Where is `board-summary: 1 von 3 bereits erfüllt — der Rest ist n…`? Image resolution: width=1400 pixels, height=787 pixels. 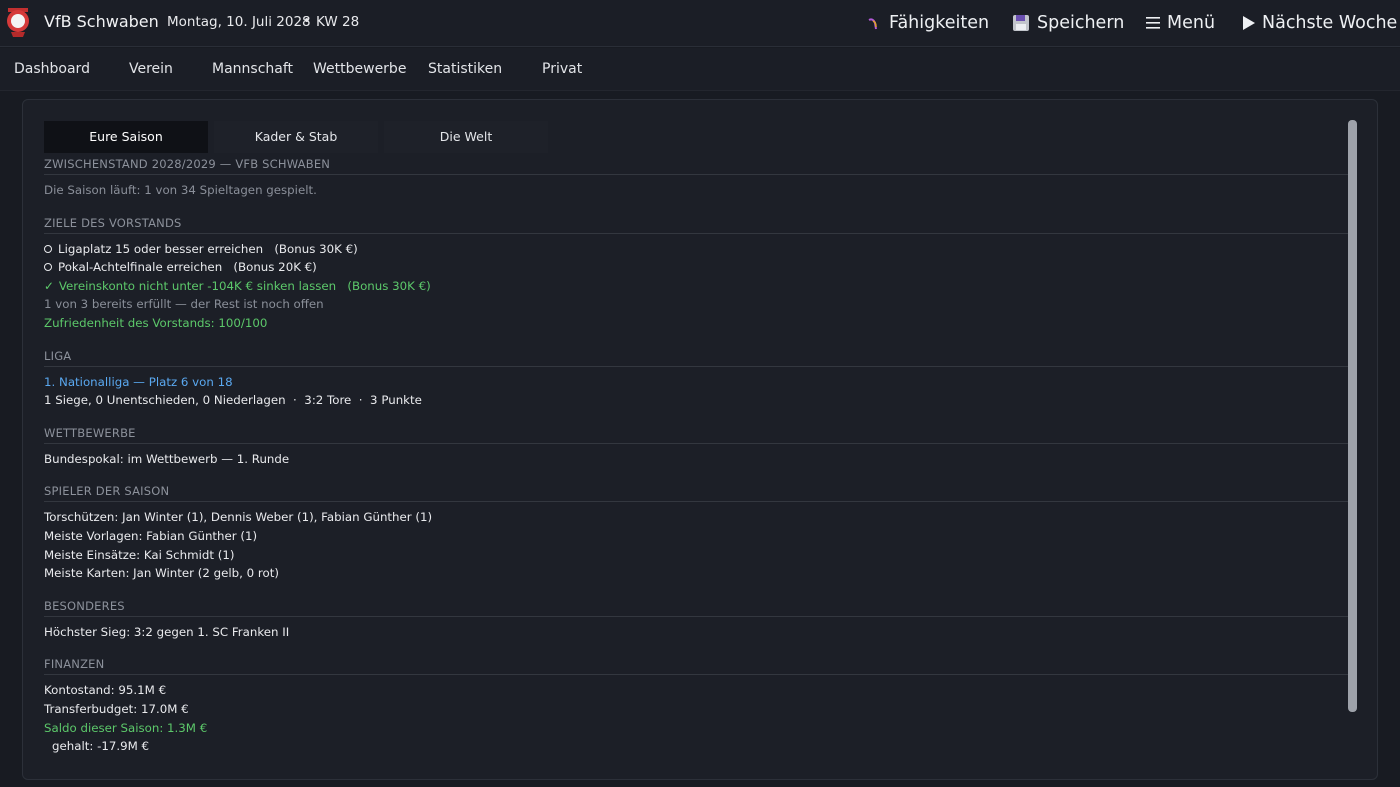 board-summary: 1 von 3 bereits erfüllt — der Rest ist n… is located at coordinates (184, 304).